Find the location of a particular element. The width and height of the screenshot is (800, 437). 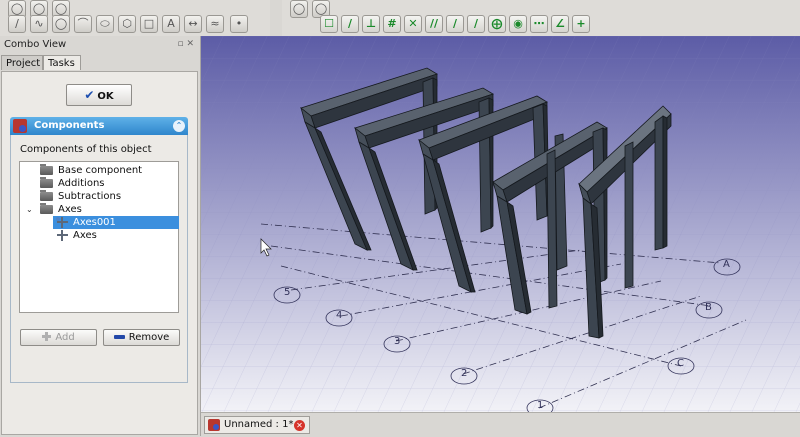

tree-item-label: Axes001 is located at coordinates (94, 222).